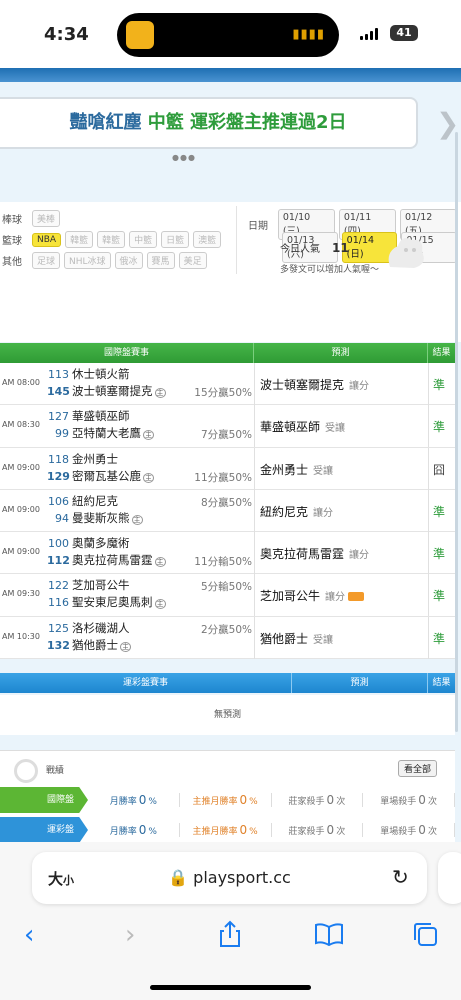 This screenshot has width=461, height=1000. Describe the element at coordinates (58, 603) in the screenshot. I see `home-score: 116` at that location.